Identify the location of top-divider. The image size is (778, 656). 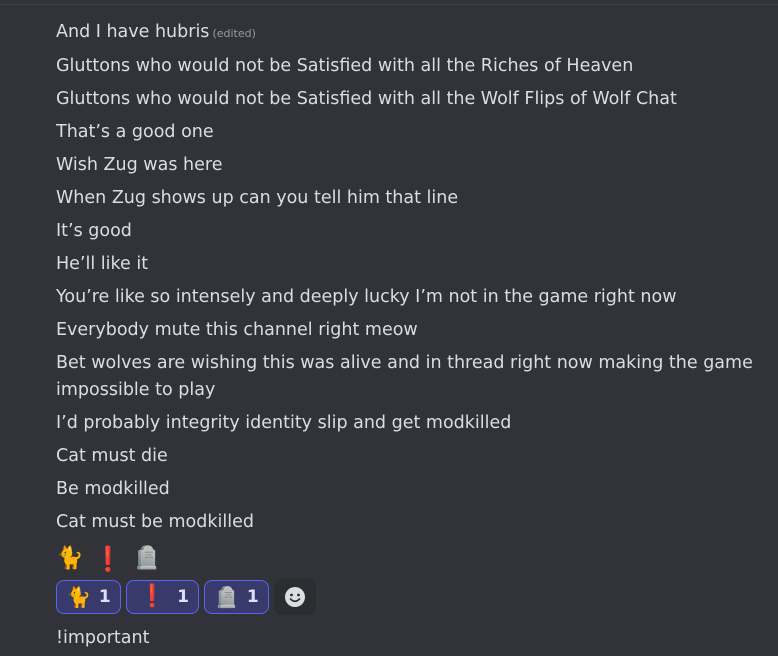
(389, 4).